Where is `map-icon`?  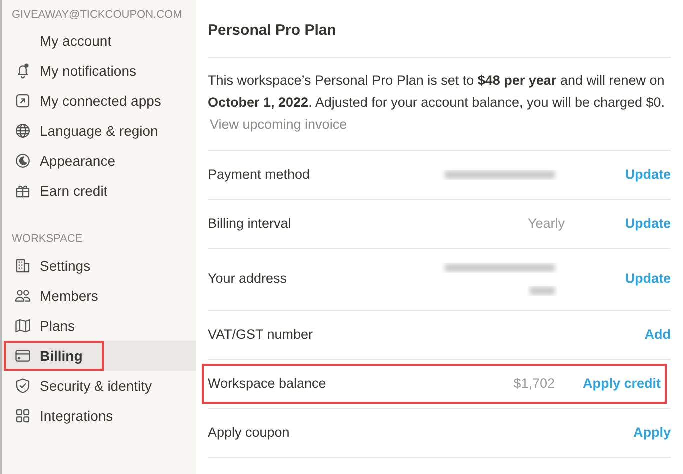 map-icon is located at coordinates (23, 326).